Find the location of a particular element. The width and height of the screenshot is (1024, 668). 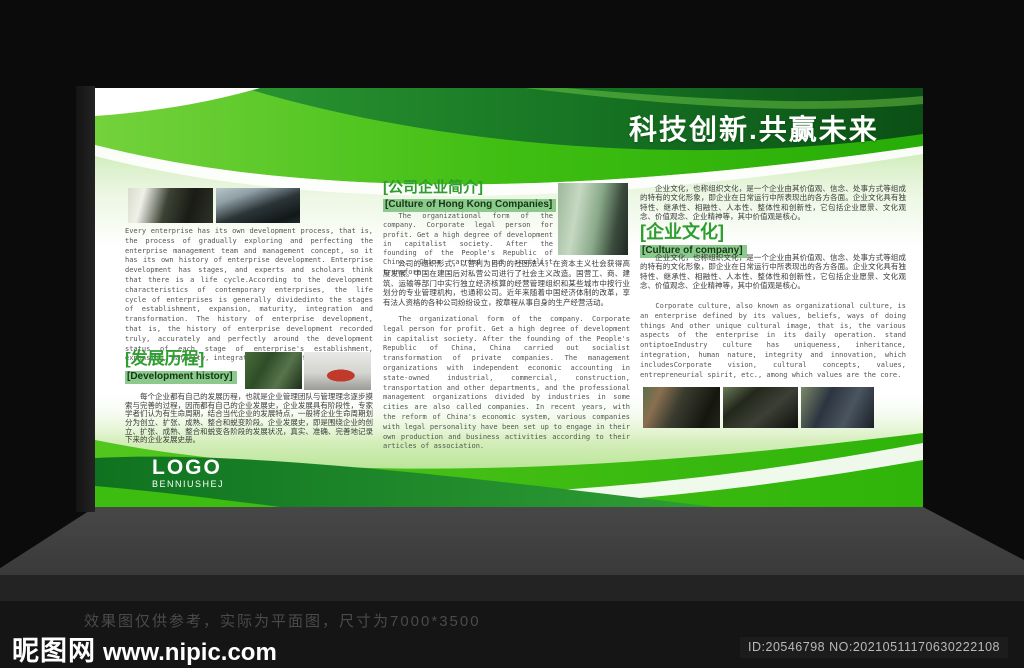

stage-front-strip is located at coordinates (512, 588).